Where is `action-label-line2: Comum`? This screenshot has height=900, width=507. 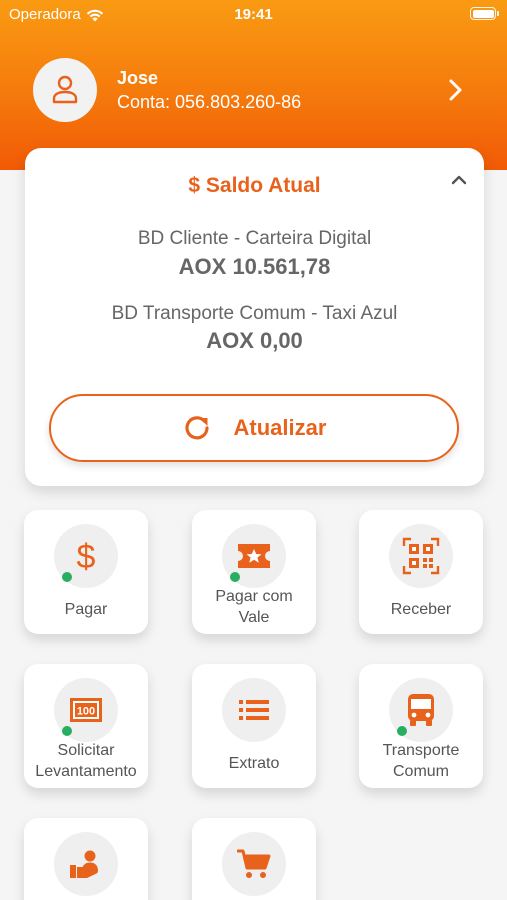 action-label-line2: Comum is located at coordinates (420, 771).